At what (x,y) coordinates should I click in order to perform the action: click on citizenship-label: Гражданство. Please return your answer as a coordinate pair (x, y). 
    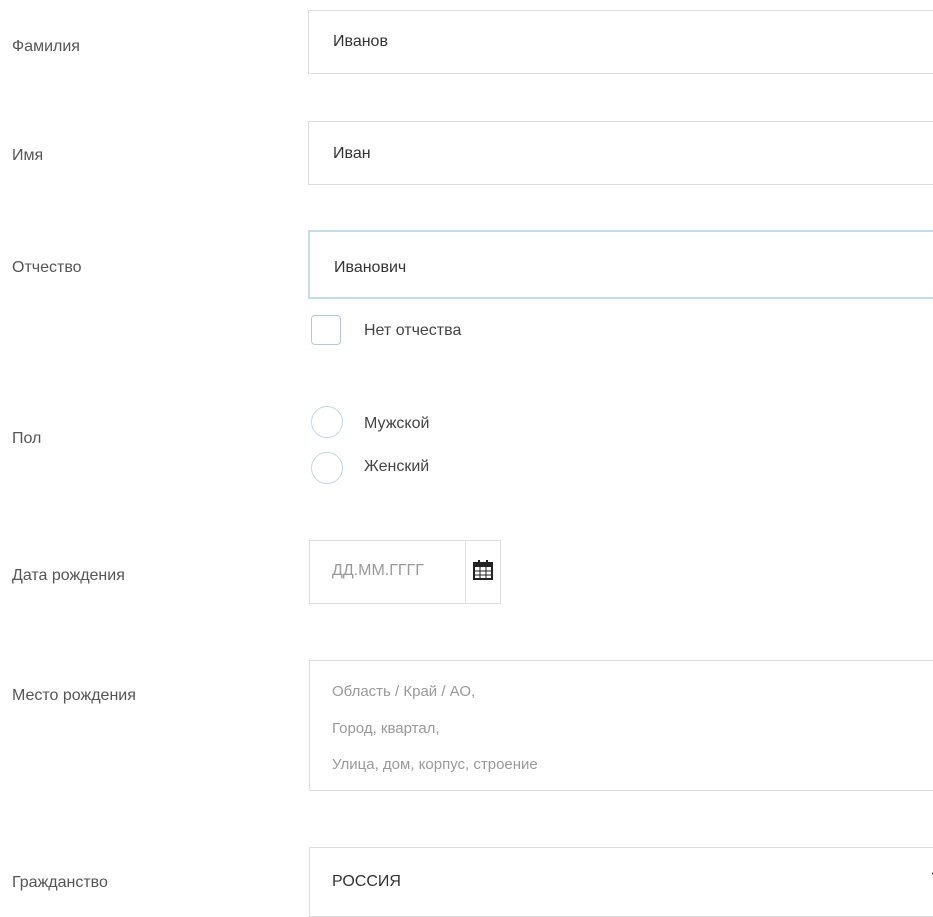
    Looking at the image, I should click on (60, 882).